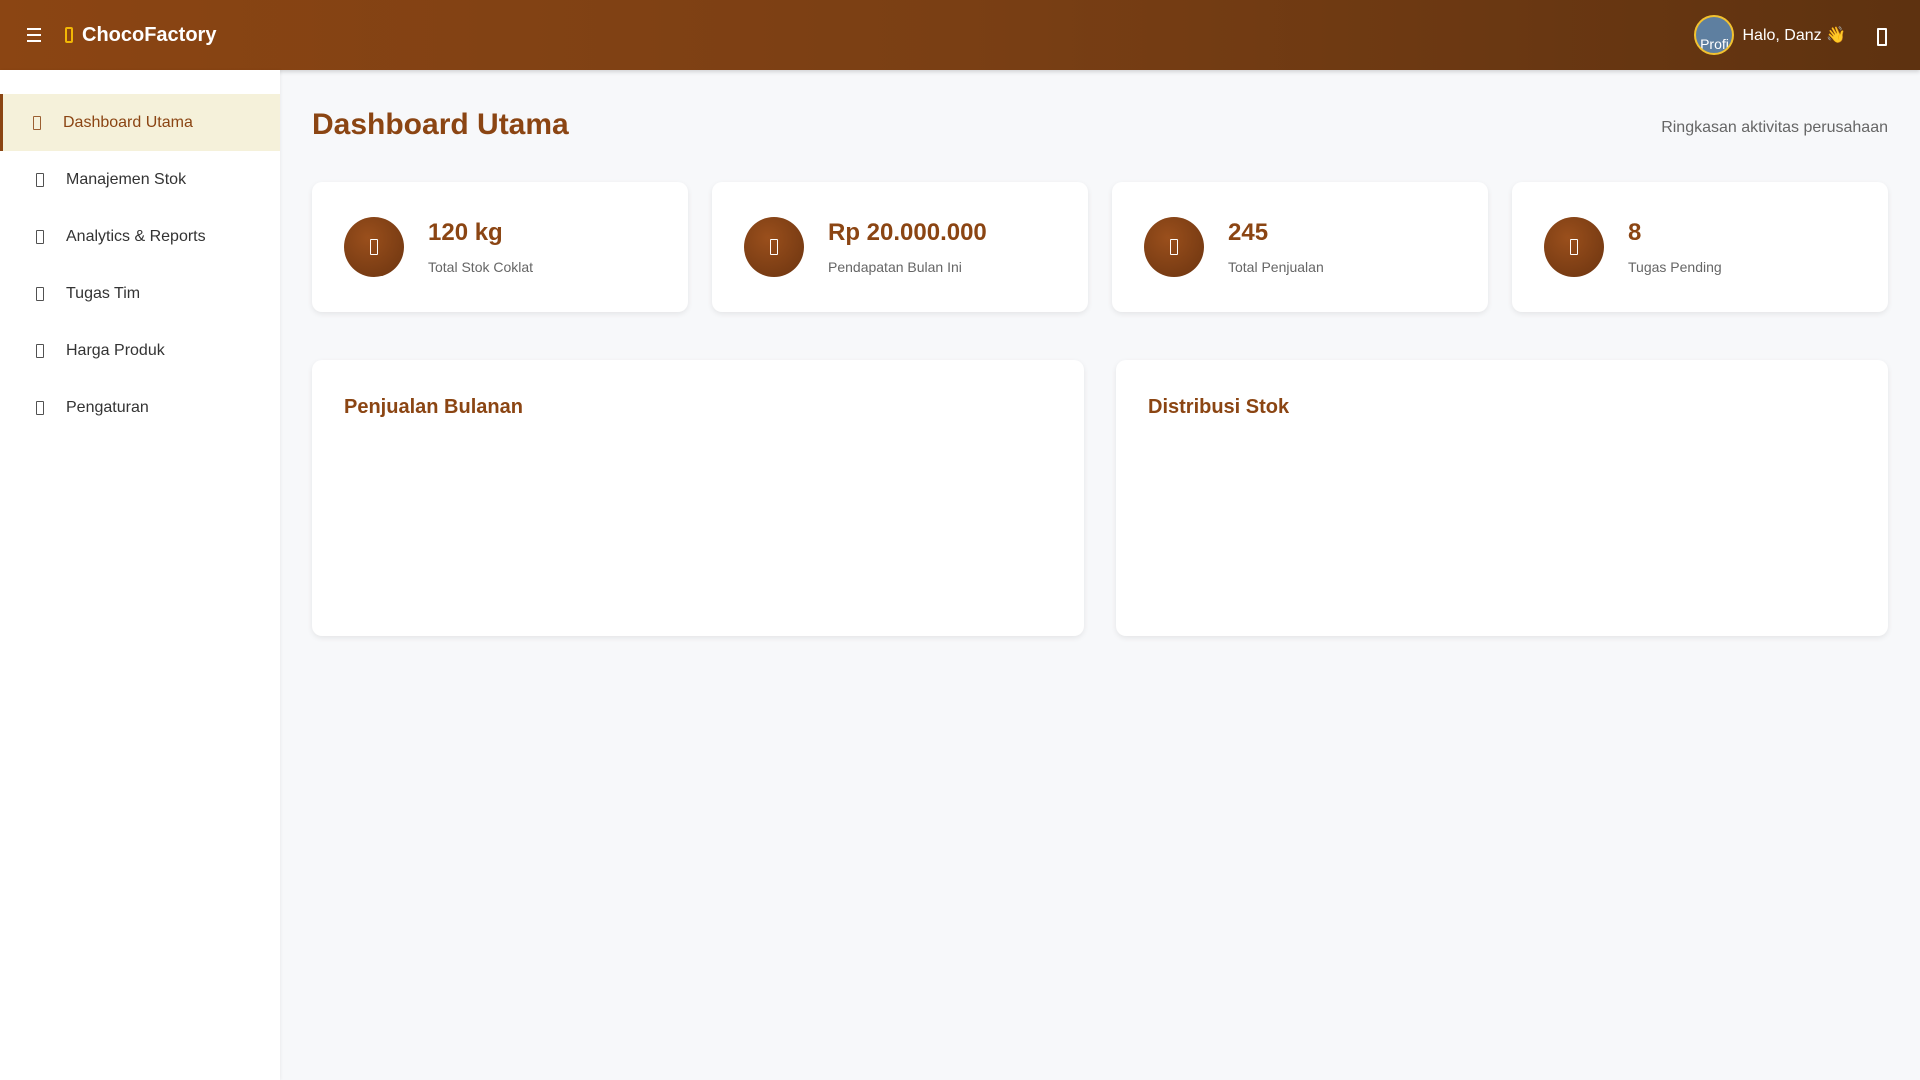 This screenshot has width=1920, height=1080. Describe the element at coordinates (1248, 232) in the screenshot. I see `stat-value: 245` at that location.